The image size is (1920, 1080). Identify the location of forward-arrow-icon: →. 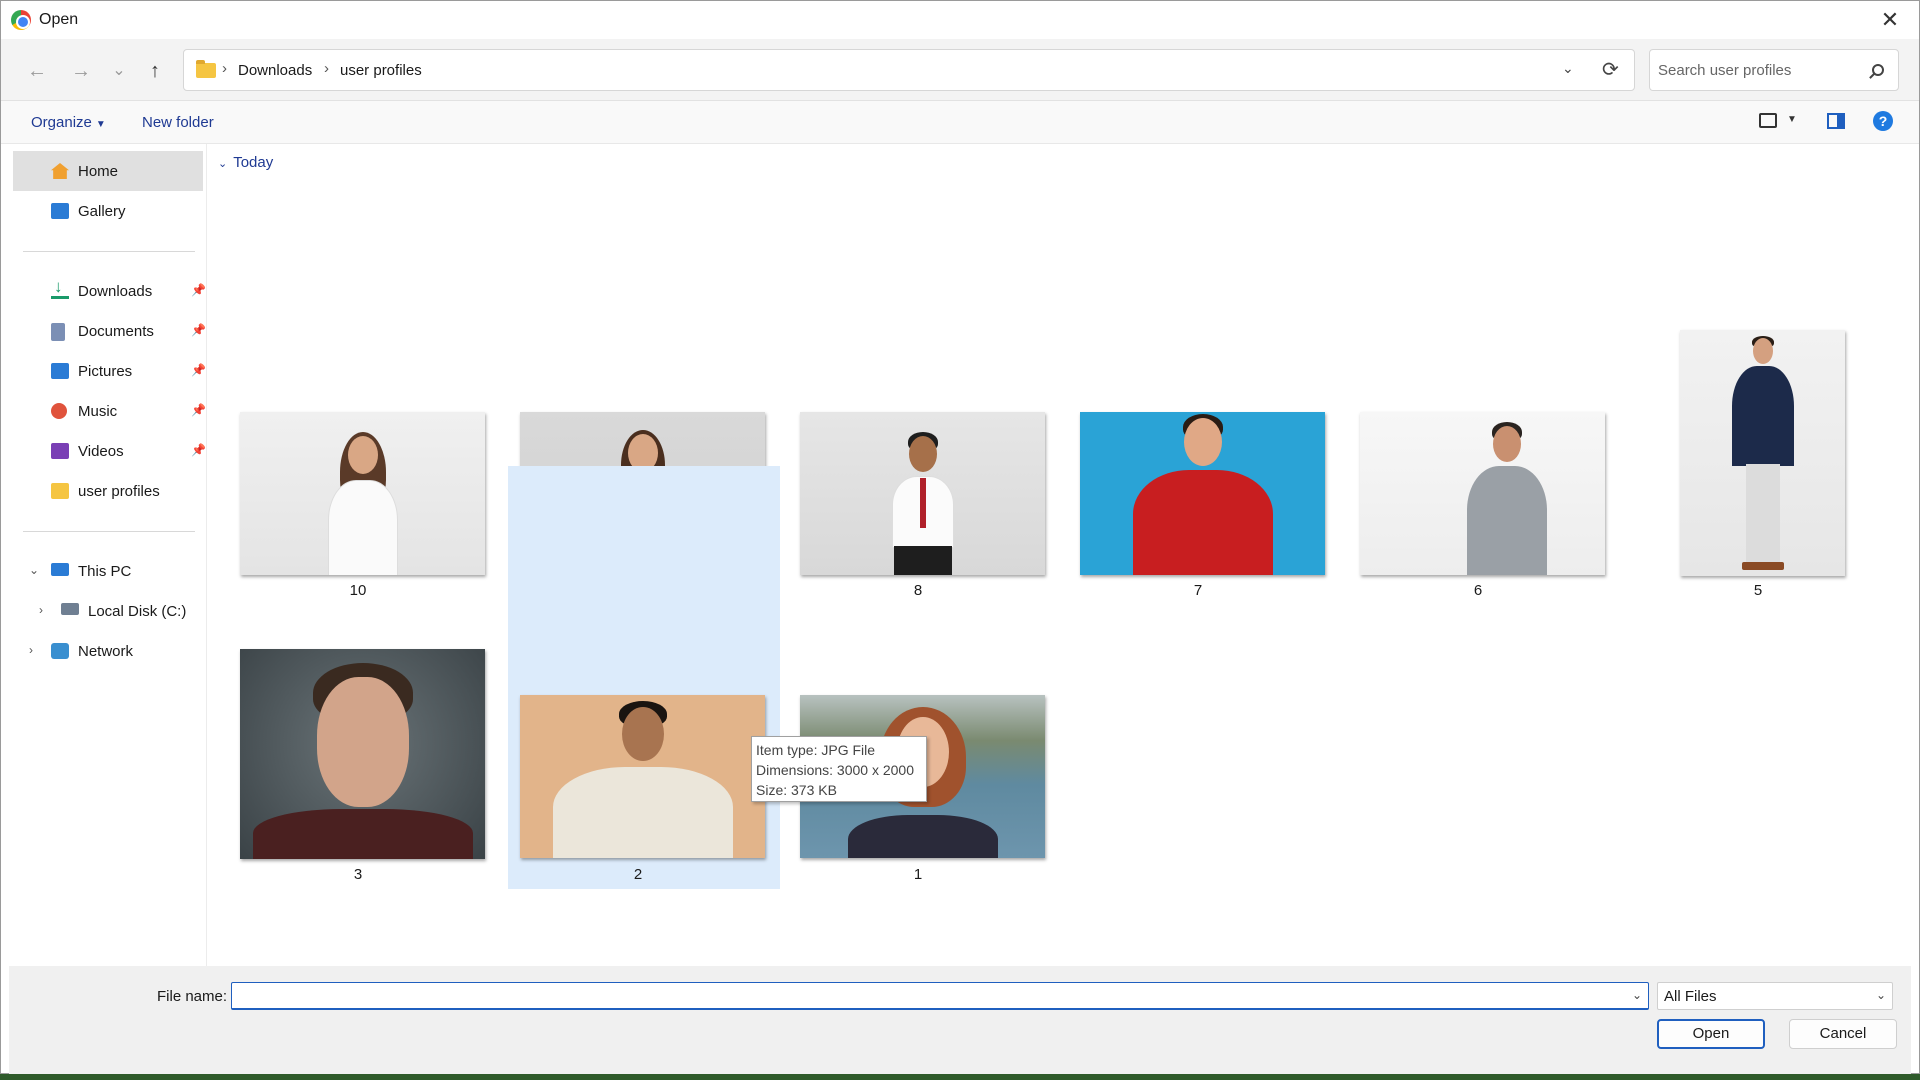
(81, 71).